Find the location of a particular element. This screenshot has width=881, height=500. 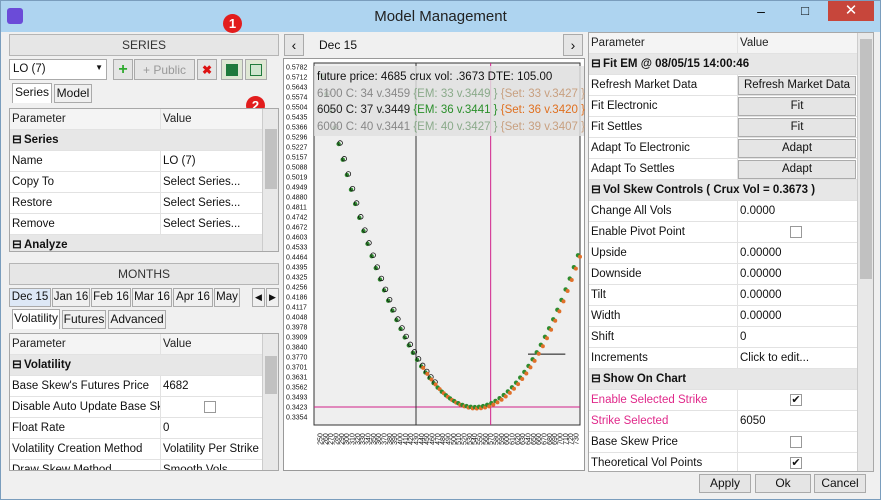

category-row: ⊟ Series is located at coordinates (136, 140).